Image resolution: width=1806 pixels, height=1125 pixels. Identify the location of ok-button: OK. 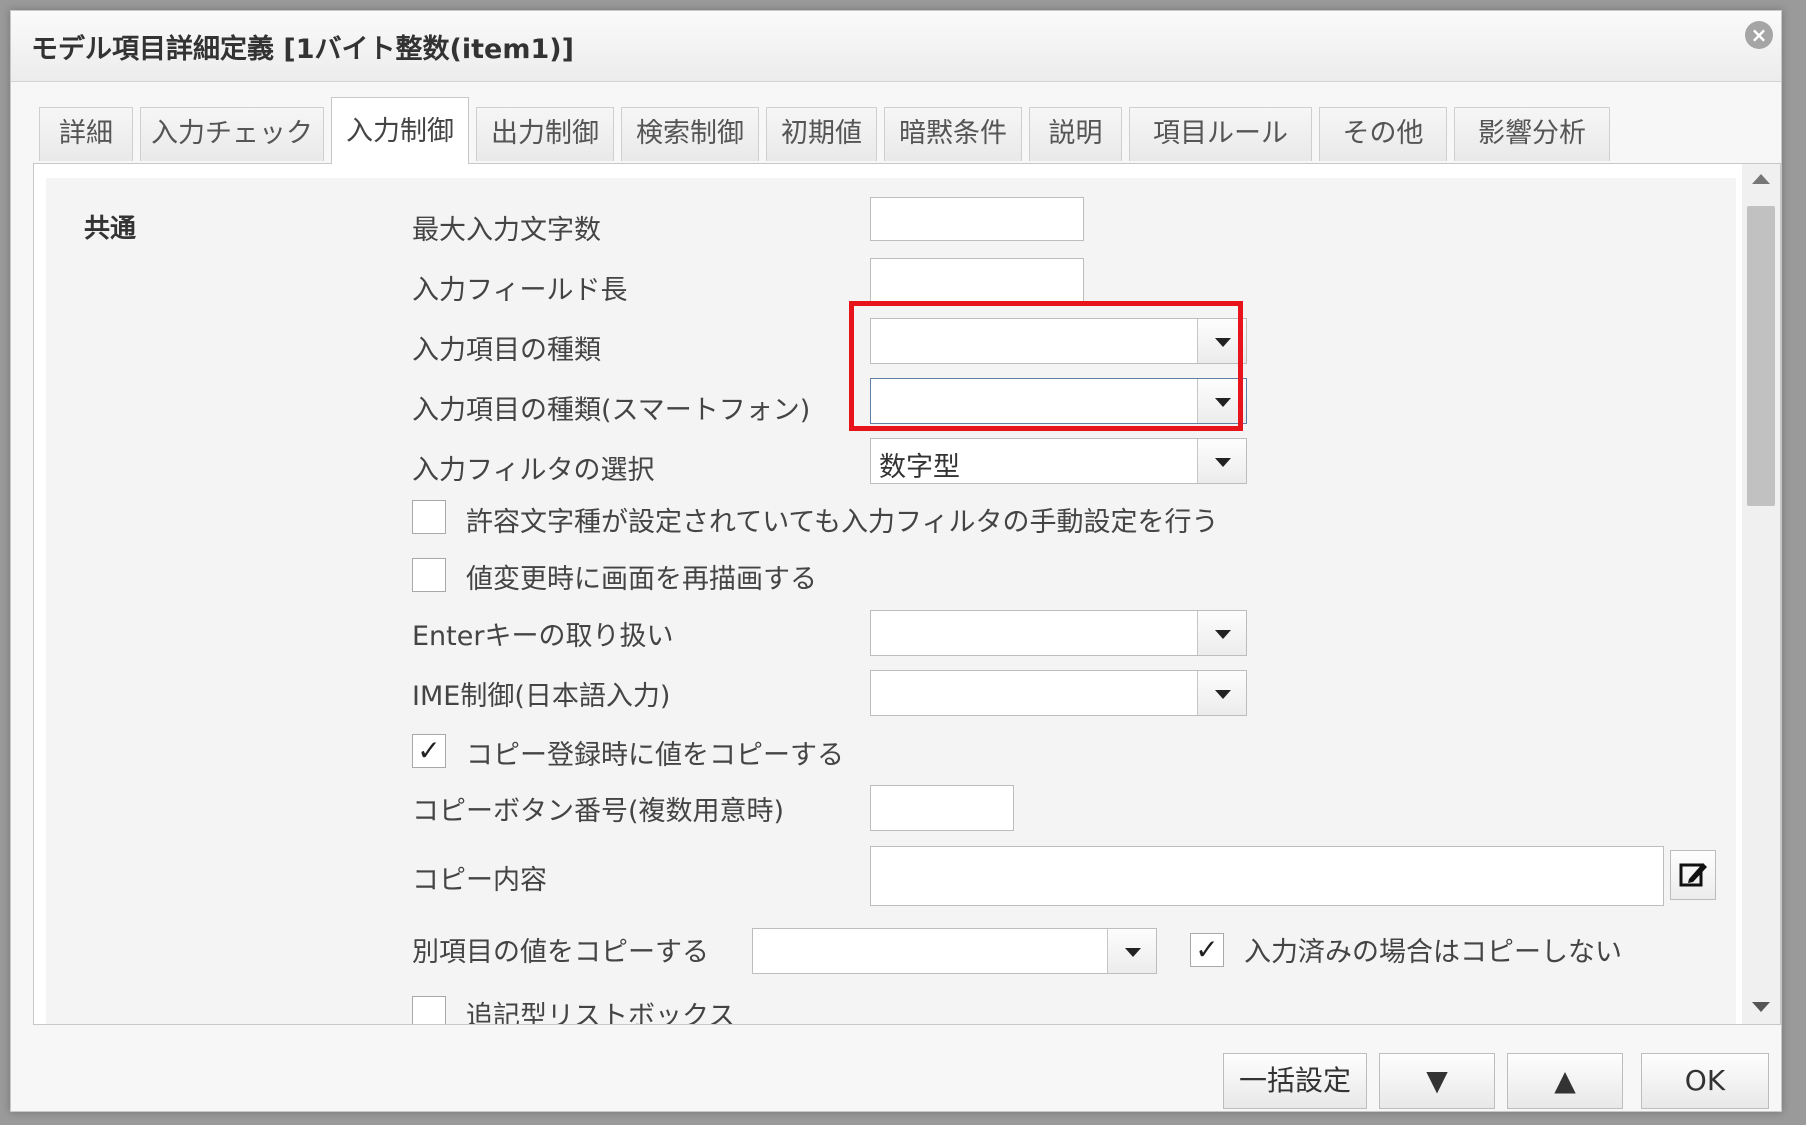
(1705, 1081).